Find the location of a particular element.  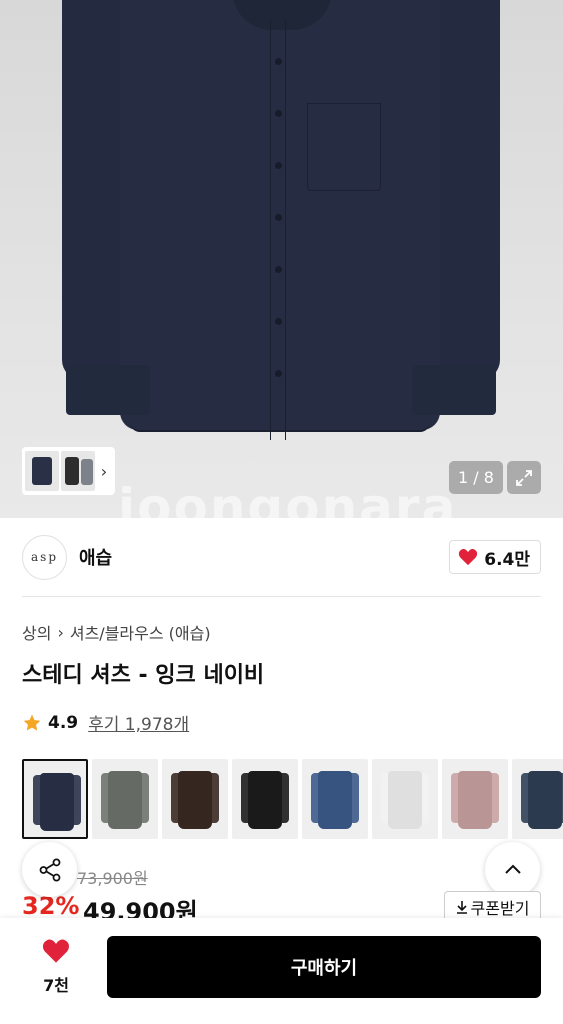

scroll-top-button is located at coordinates (512, 869).